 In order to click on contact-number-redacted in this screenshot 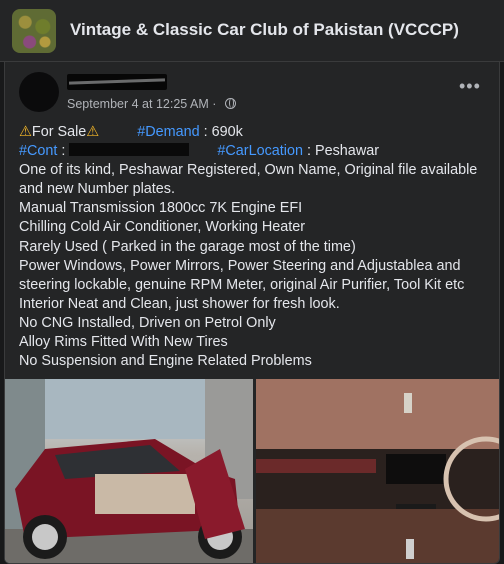, I will do `click(129, 150)`.